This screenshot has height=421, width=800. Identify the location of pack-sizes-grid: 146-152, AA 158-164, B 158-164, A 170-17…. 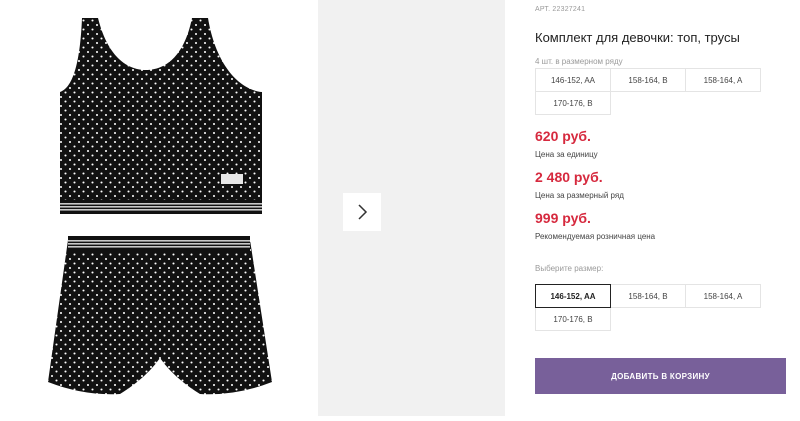
(650, 91).